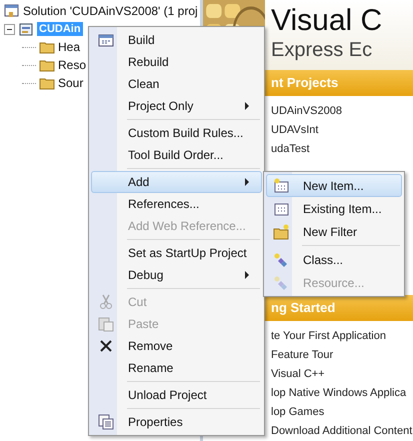 Image resolution: width=413 pixels, height=441 pixels. I want to click on existing-item-icon, so click(281, 208).